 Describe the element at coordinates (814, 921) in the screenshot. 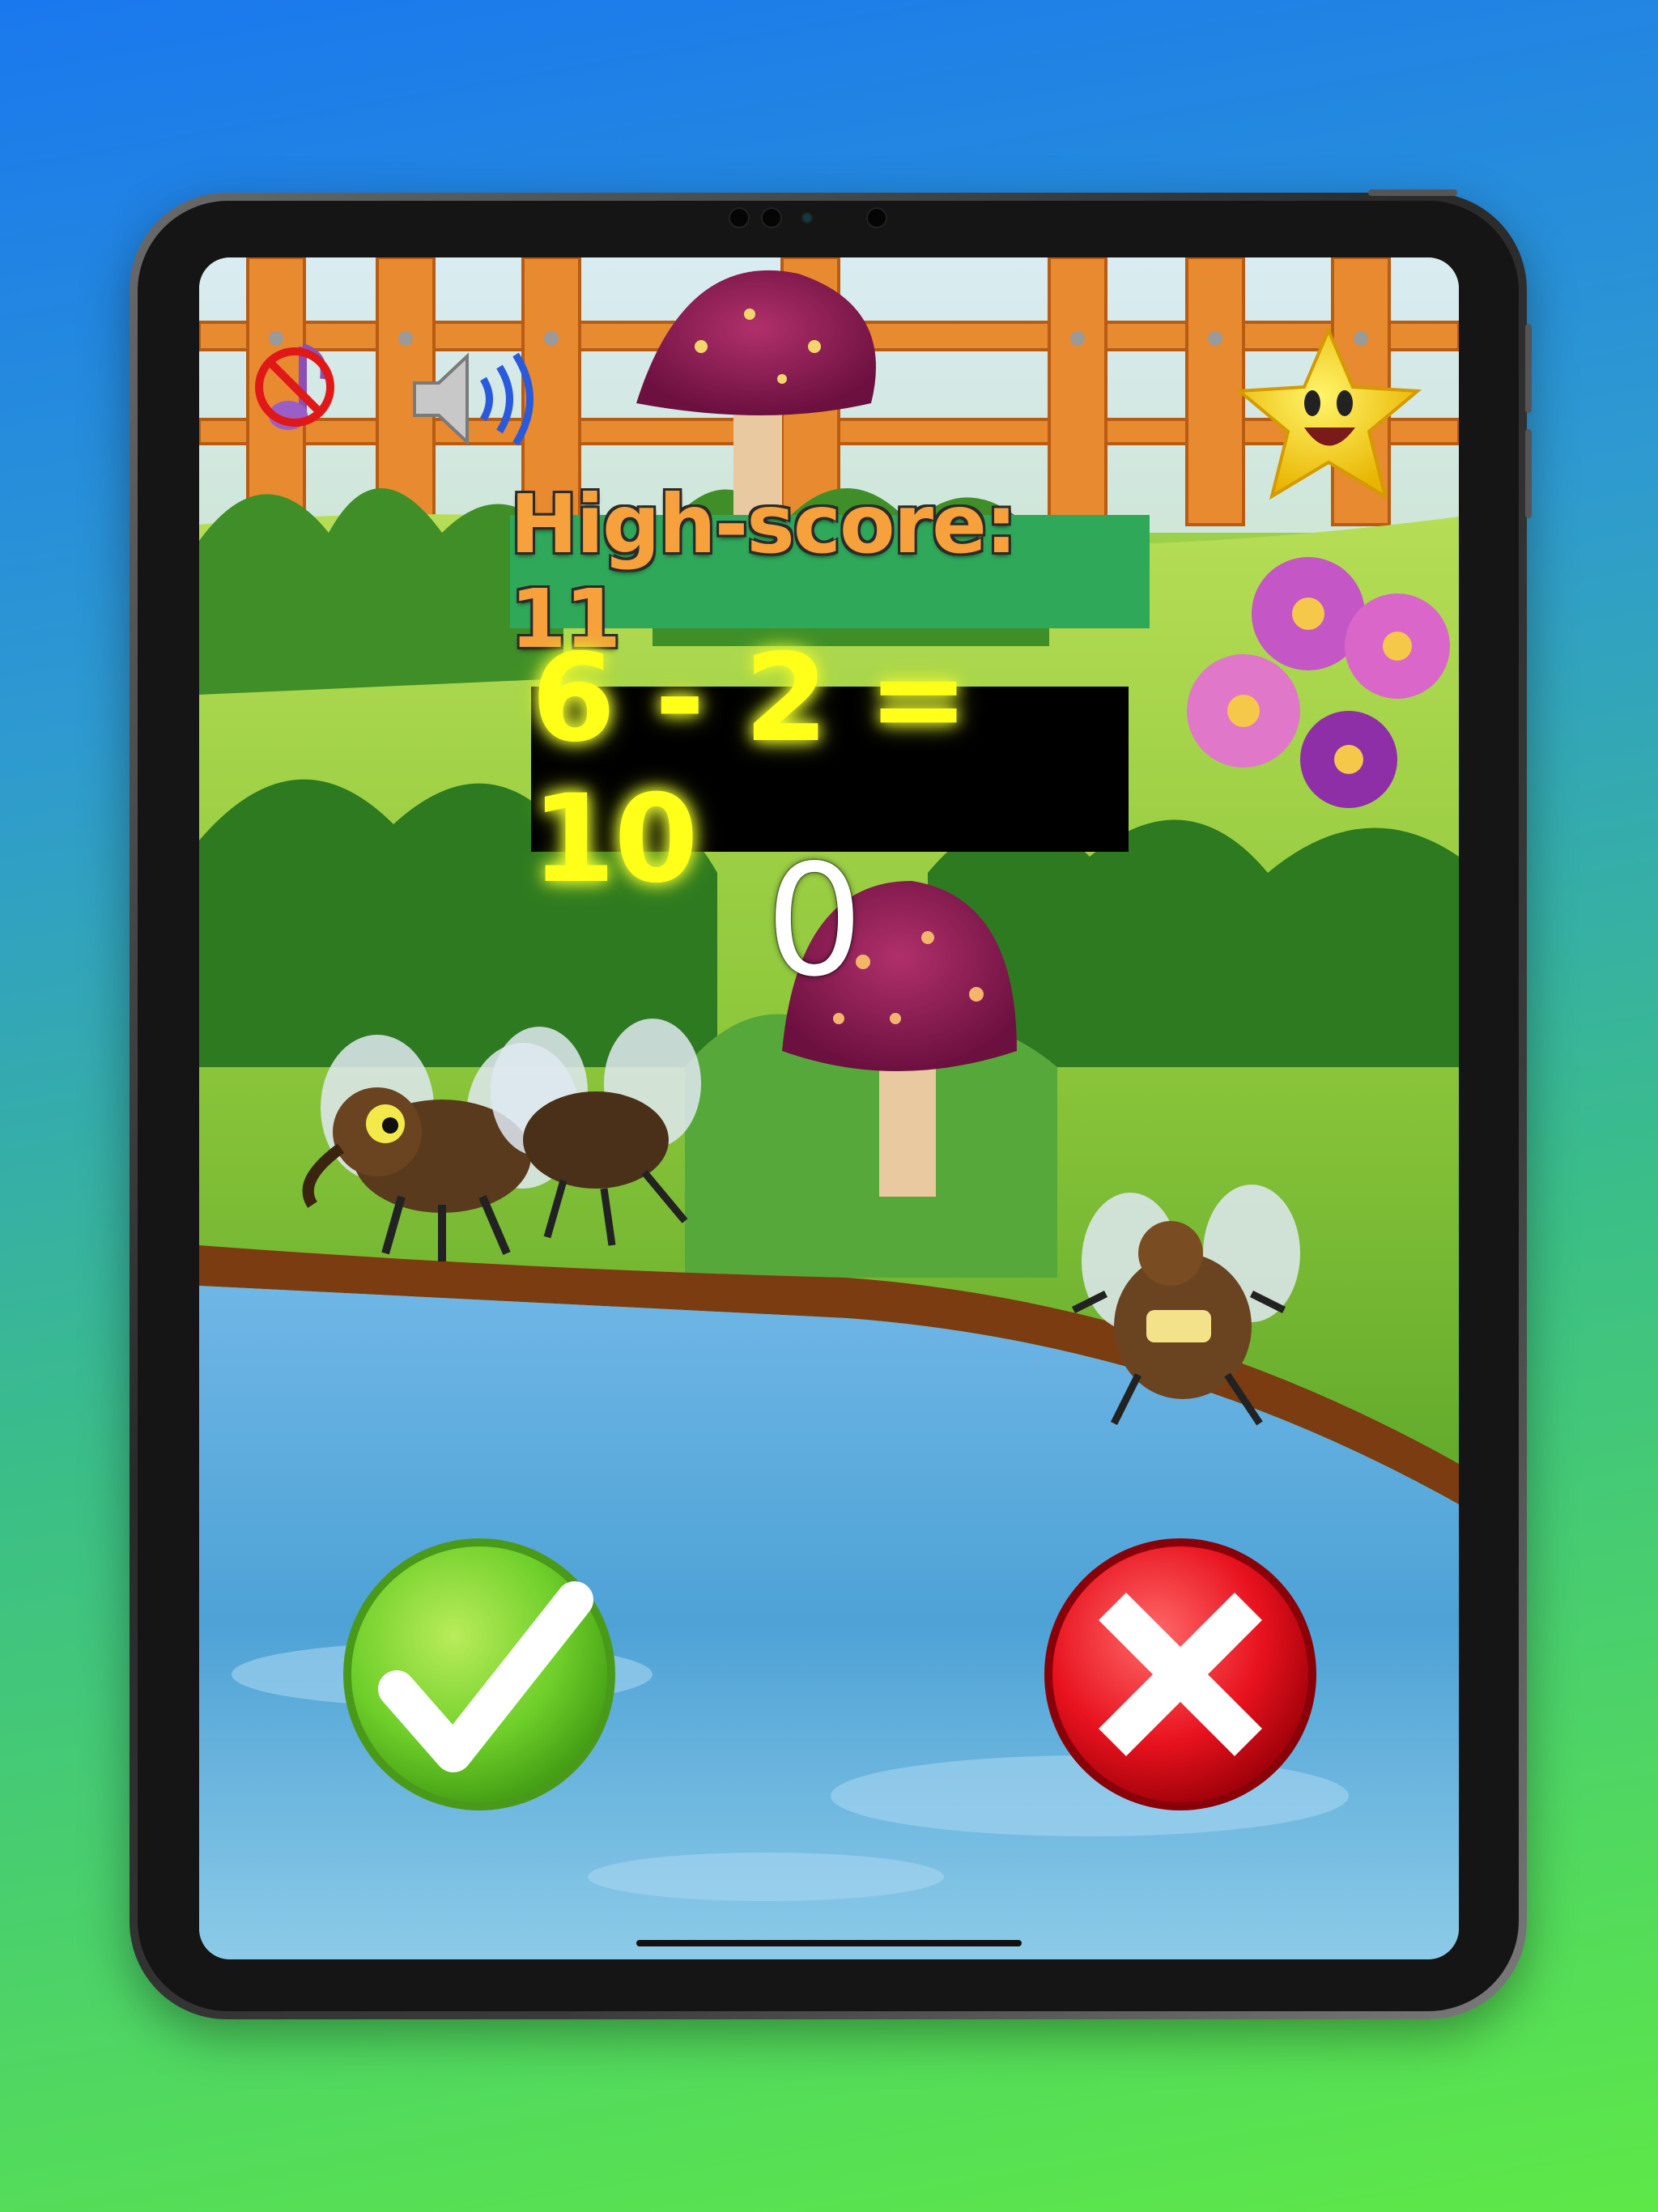

I see `current-score: 0` at that location.